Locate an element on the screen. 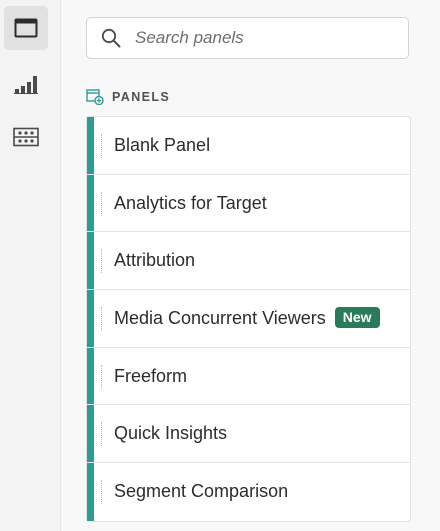 The image size is (440, 531). panel-label: Analytics for Target is located at coordinates (190, 202).